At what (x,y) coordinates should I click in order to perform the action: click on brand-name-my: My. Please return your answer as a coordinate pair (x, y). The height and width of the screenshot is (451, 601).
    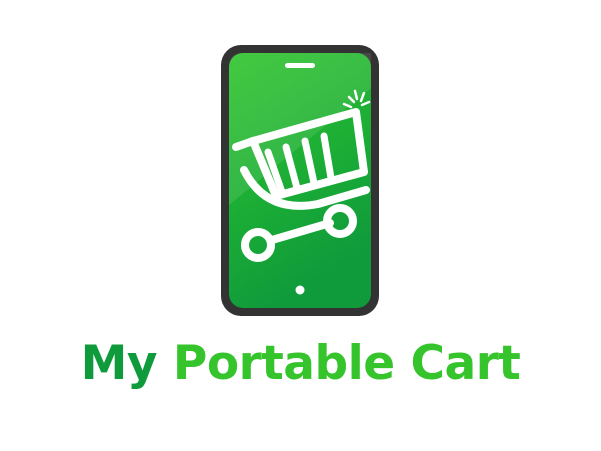
    Looking at the image, I should click on (119, 363).